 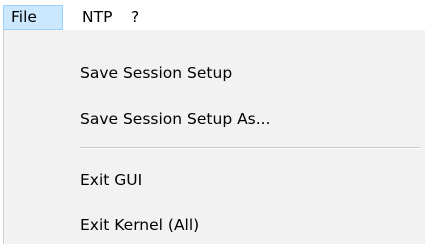 What do you see at coordinates (135, 17) in the screenshot?
I see `menu-help: ?` at bounding box center [135, 17].